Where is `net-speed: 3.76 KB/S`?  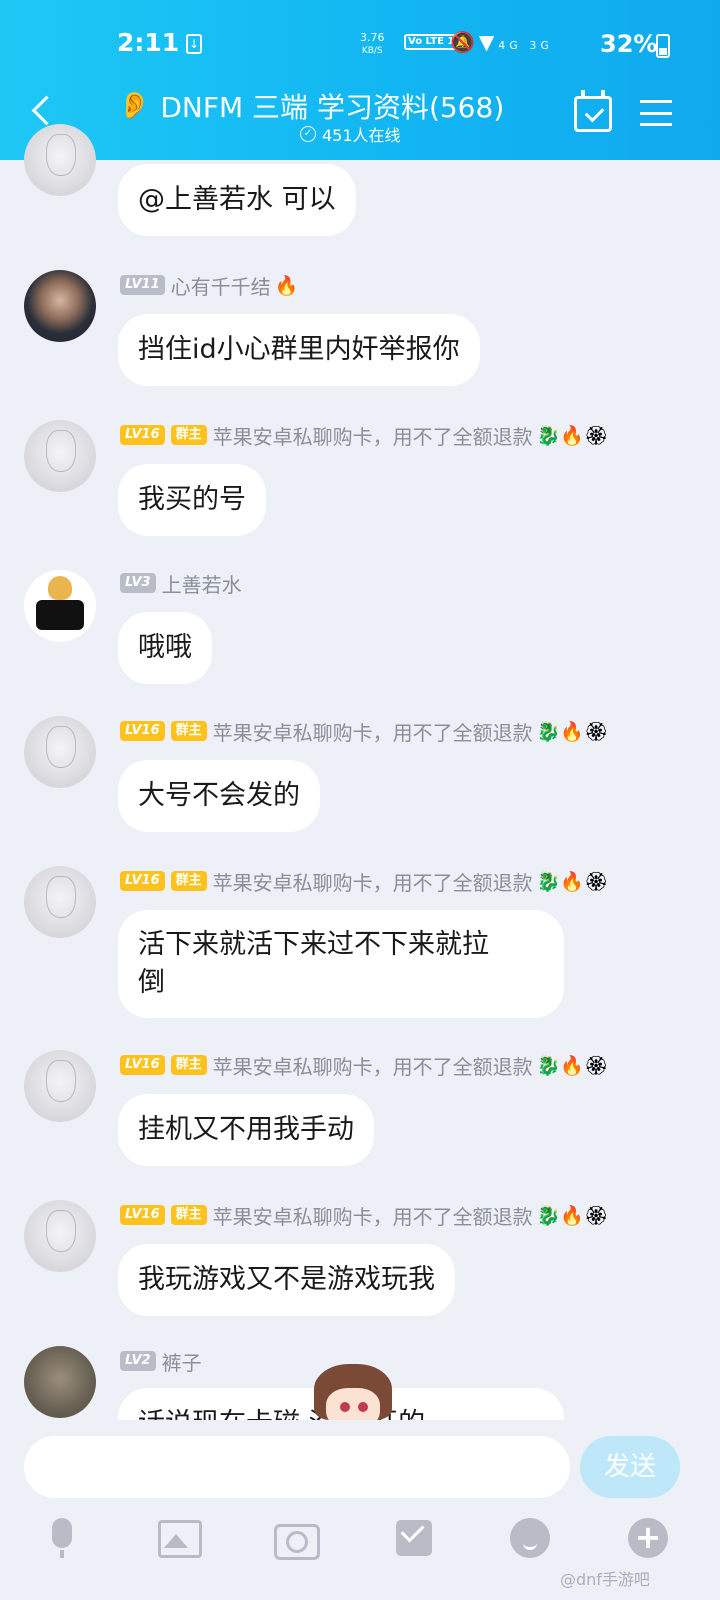 net-speed: 3.76 KB/S is located at coordinates (372, 44).